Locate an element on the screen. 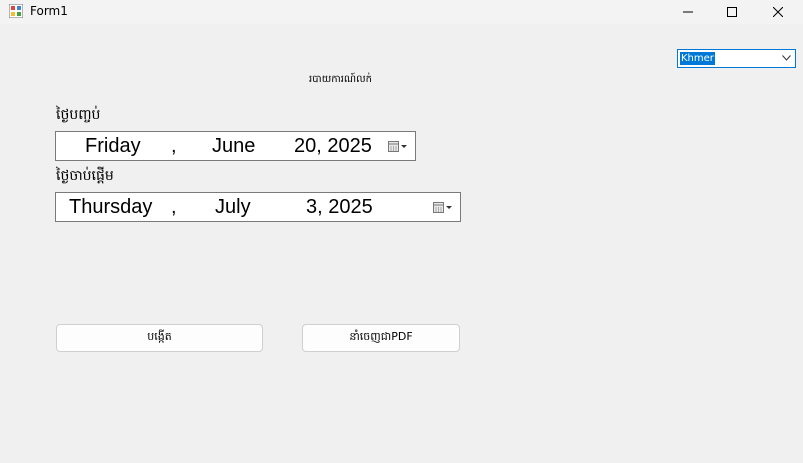 The width and height of the screenshot is (803, 463). window-title: Form1 is located at coordinates (49, 11).